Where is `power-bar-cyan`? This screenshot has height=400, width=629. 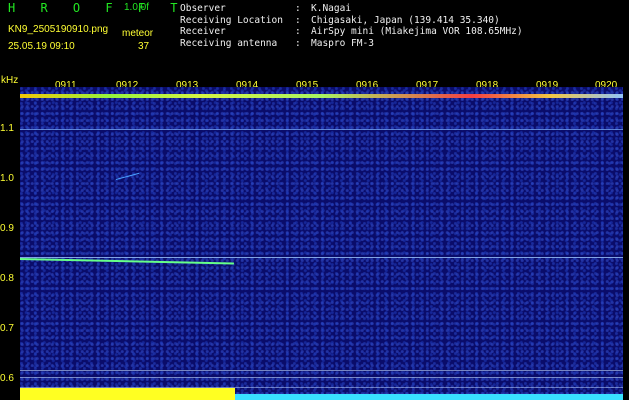 power-bar-cyan is located at coordinates (429, 397).